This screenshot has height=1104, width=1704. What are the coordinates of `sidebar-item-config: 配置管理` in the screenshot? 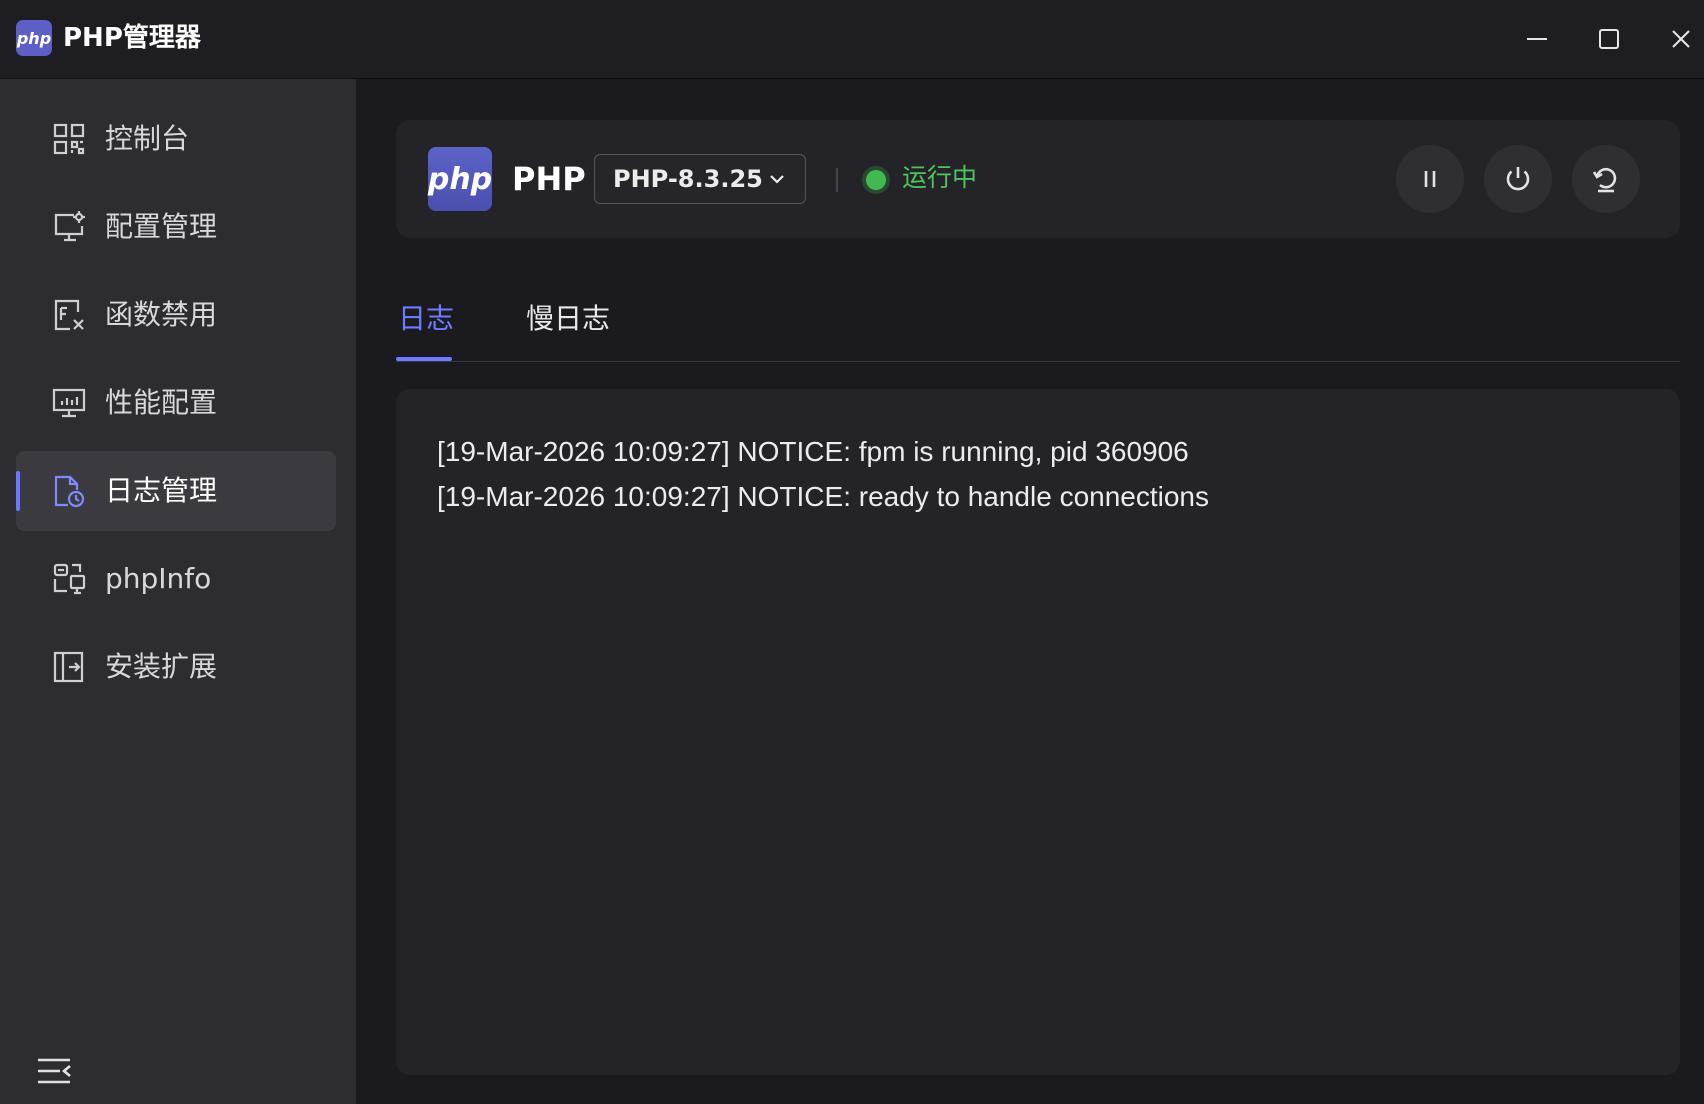 It's located at (176, 227).